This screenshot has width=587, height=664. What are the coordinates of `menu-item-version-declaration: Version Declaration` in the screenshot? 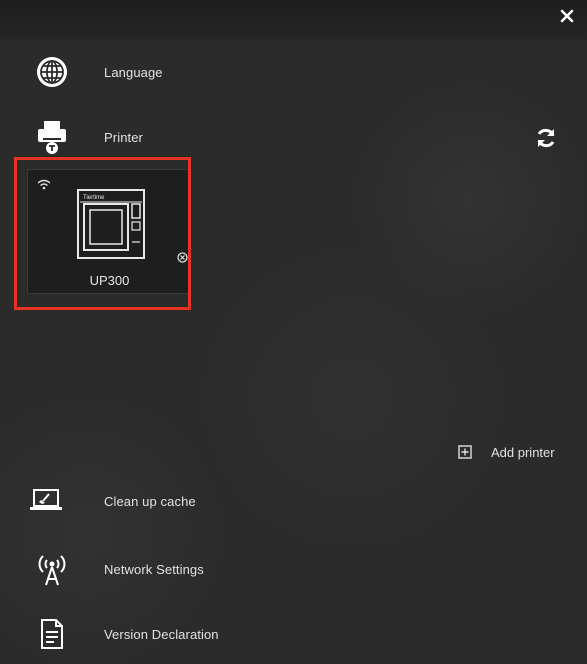 It's located at (293, 634).